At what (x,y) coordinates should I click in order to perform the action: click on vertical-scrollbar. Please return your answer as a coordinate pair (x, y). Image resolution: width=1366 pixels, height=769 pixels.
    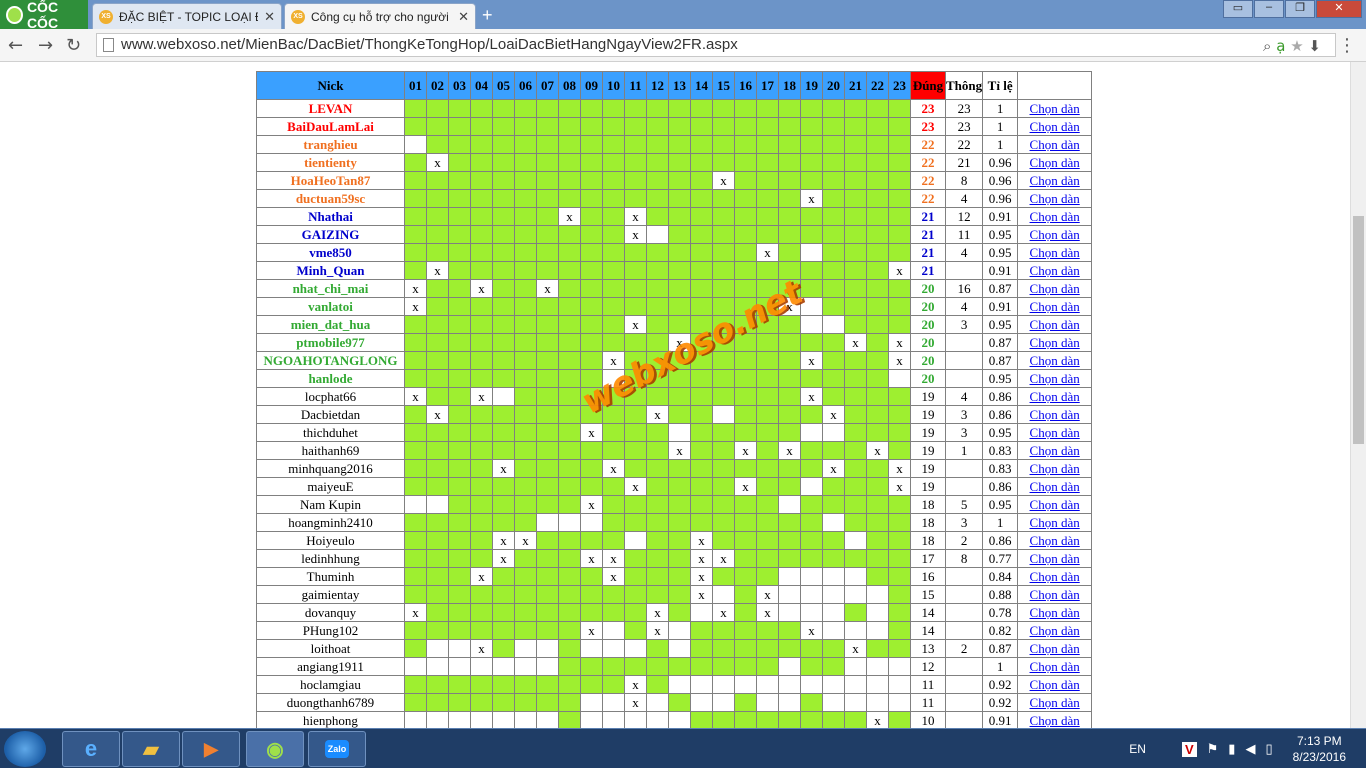
    Looking at the image, I should click on (1358, 395).